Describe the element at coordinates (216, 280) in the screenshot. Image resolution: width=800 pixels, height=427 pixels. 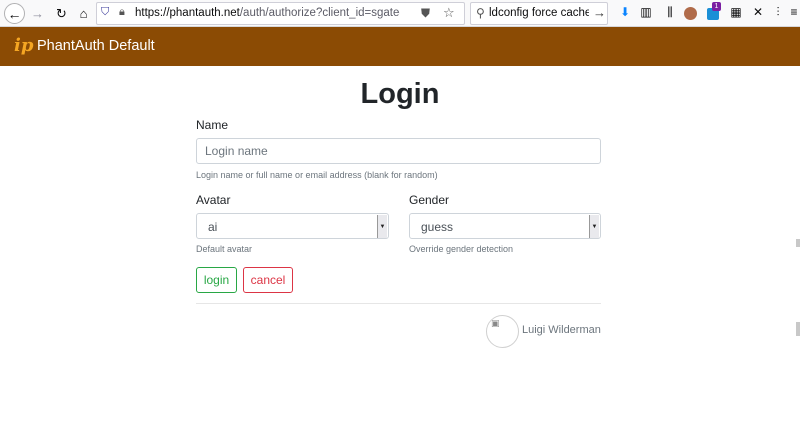
I see `login-button: login` at that location.